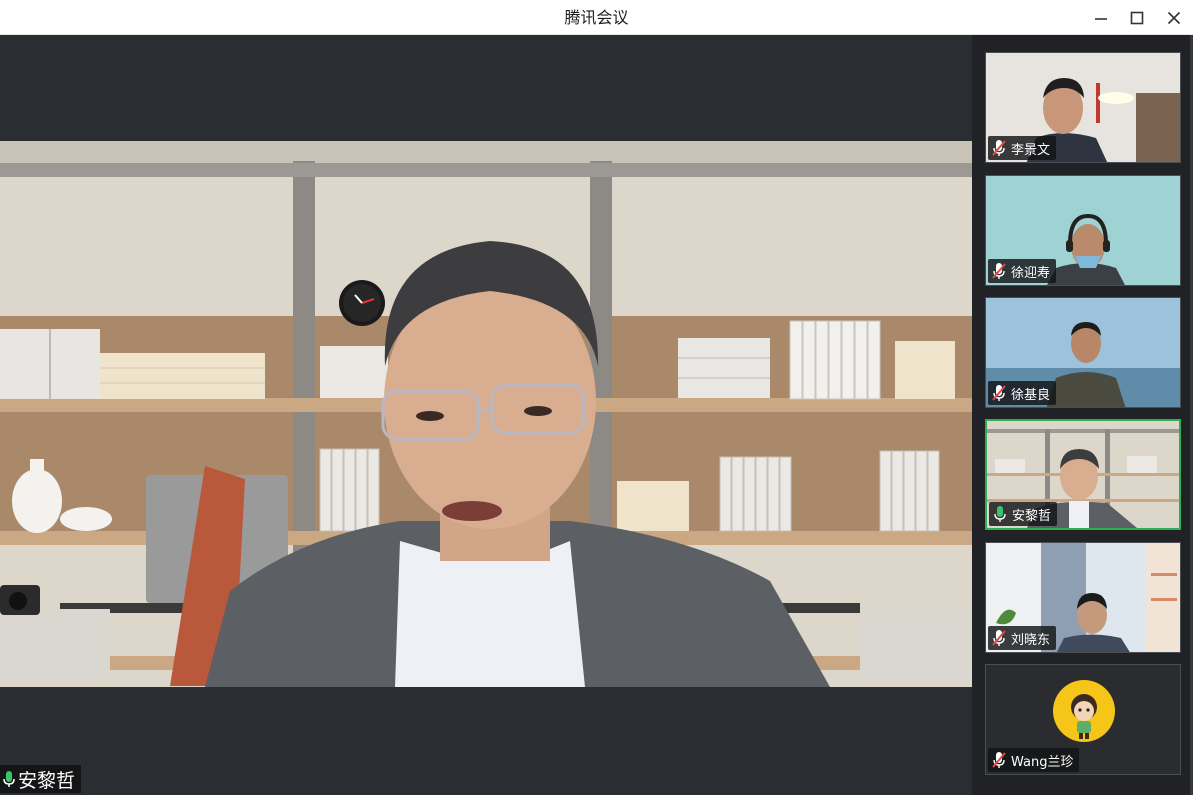 This screenshot has width=1193, height=795. I want to click on maximize-icon, so click(1137, 17).